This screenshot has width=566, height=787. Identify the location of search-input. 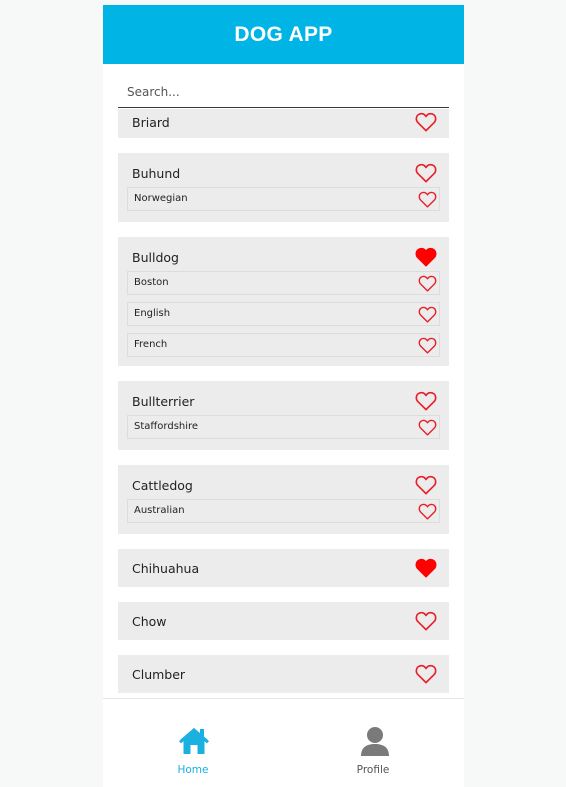
(283, 92).